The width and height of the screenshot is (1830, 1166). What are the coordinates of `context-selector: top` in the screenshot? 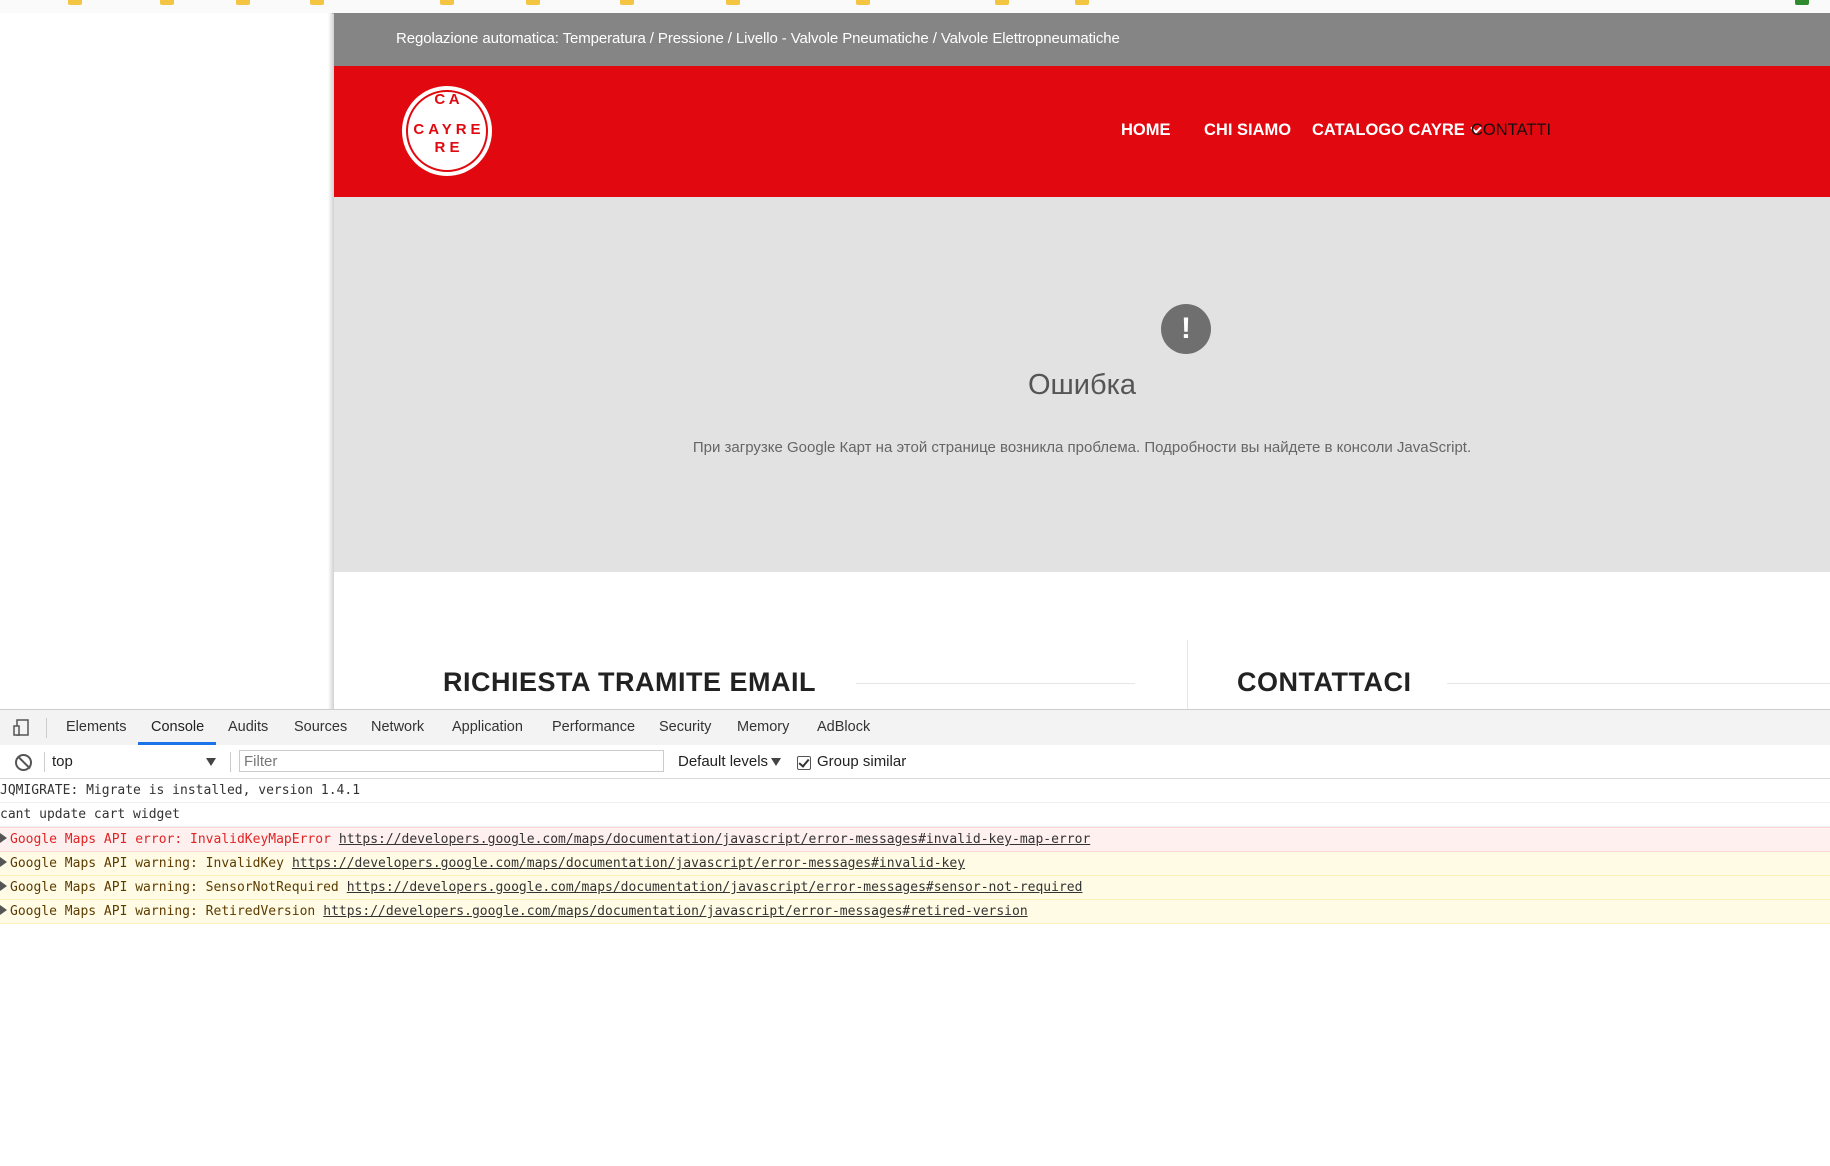 It's located at (137, 762).